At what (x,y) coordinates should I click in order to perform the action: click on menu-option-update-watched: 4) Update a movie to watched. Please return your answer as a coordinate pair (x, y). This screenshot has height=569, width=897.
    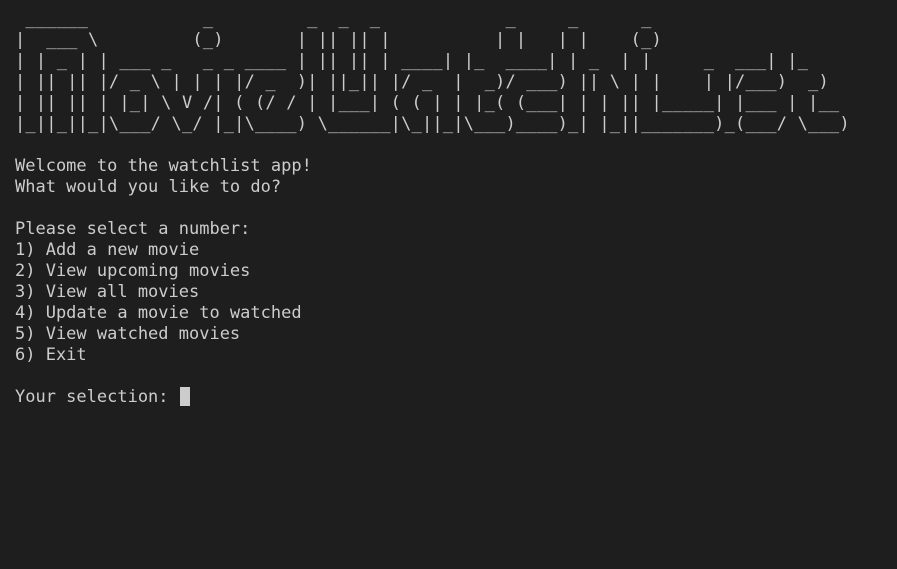
    Looking at the image, I should click on (158, 313).